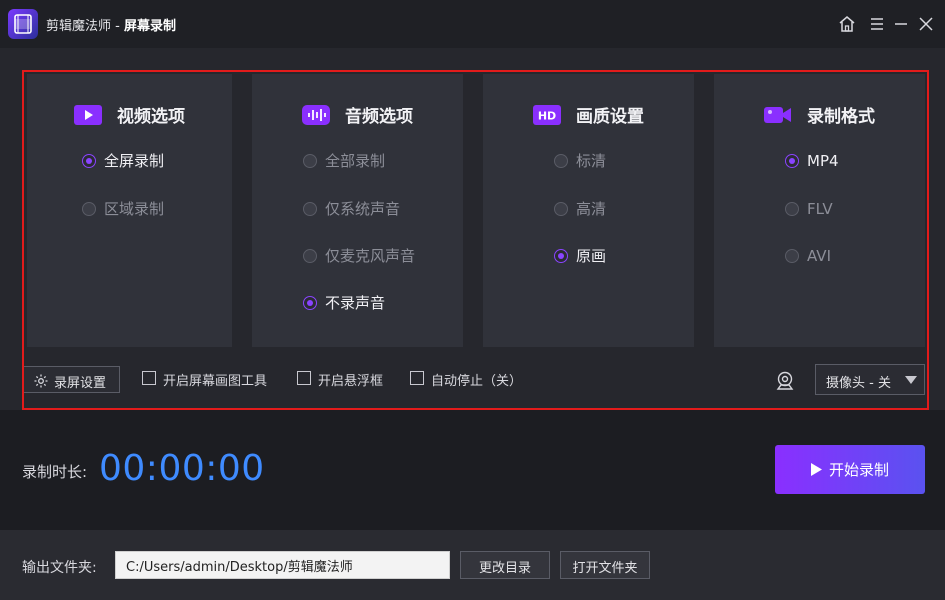 This screenshot has height=600, width=945. I want to click on quality-settings-panel: HD 画质设置 标清 高清 原画, so click(588, 210).